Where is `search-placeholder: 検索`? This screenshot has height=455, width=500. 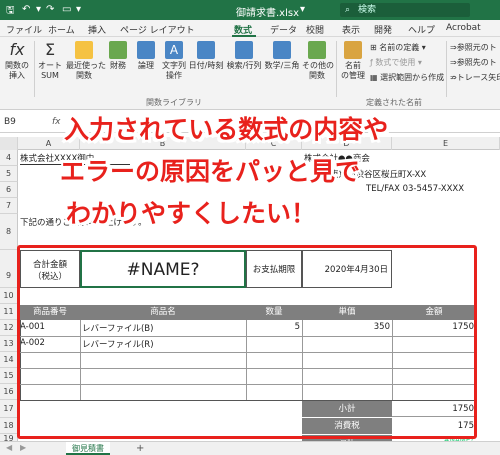
search-placeholder: 検索 is located at coordinates (367, 10).